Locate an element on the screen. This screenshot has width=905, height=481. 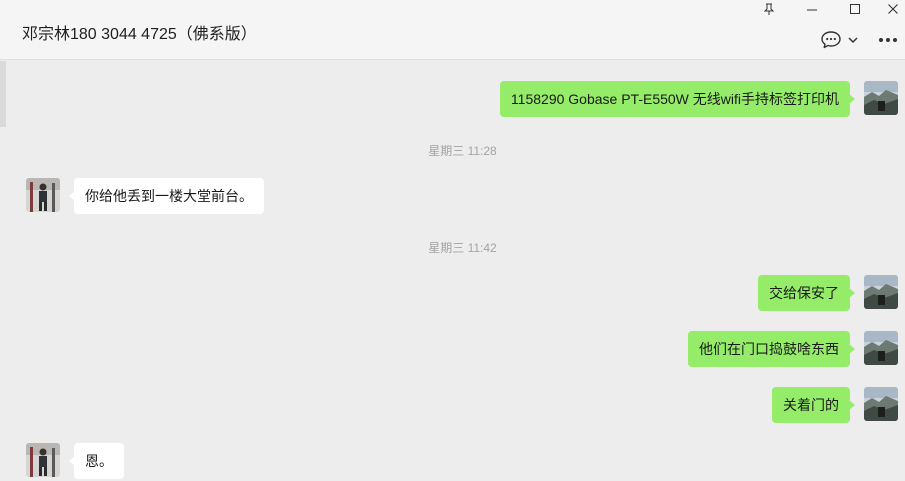
chat-header: 邓宗林180 3044 4725（佛系版） is located at coordinates (452, 30).